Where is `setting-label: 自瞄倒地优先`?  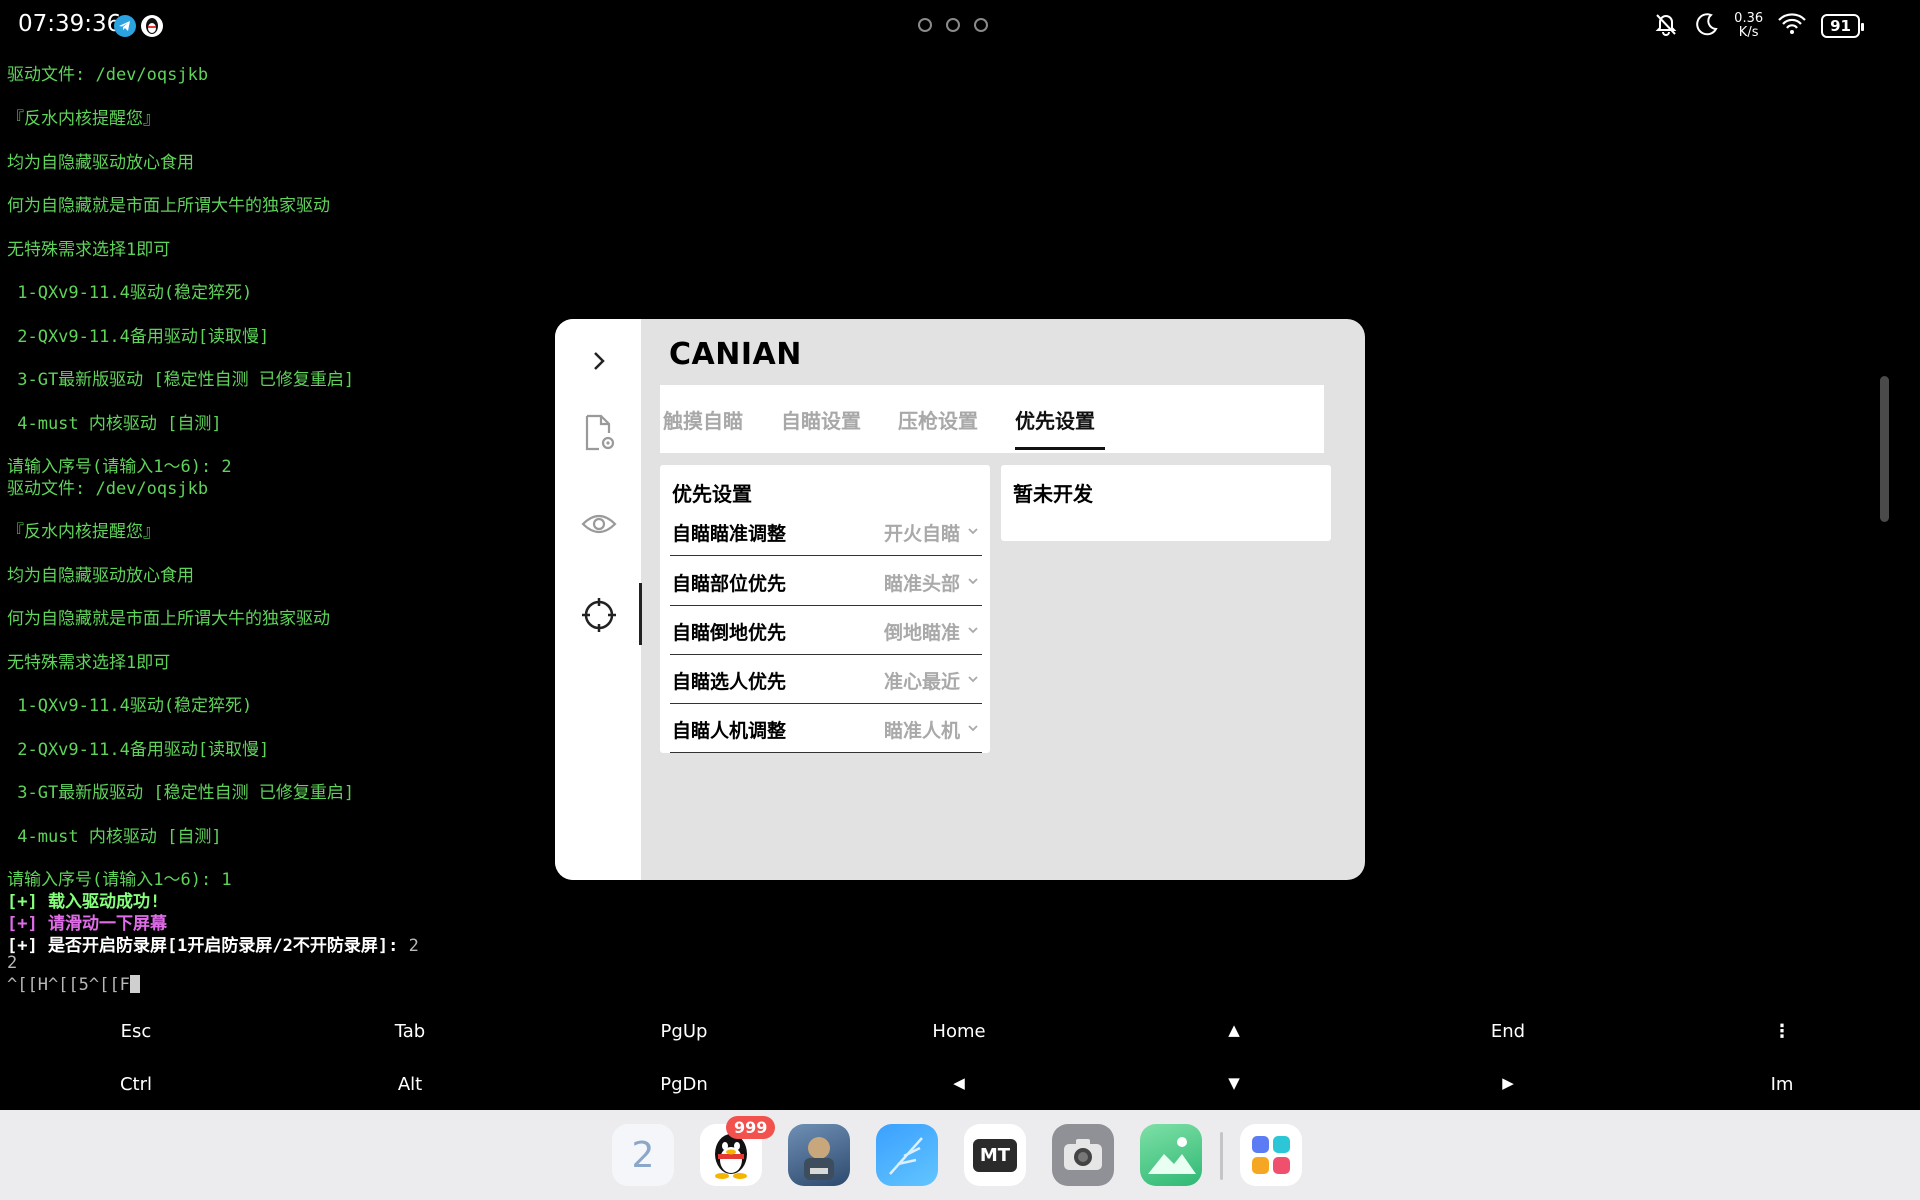 setting-label: 自瞄倒地优先 is located at coordinates (729, 633).